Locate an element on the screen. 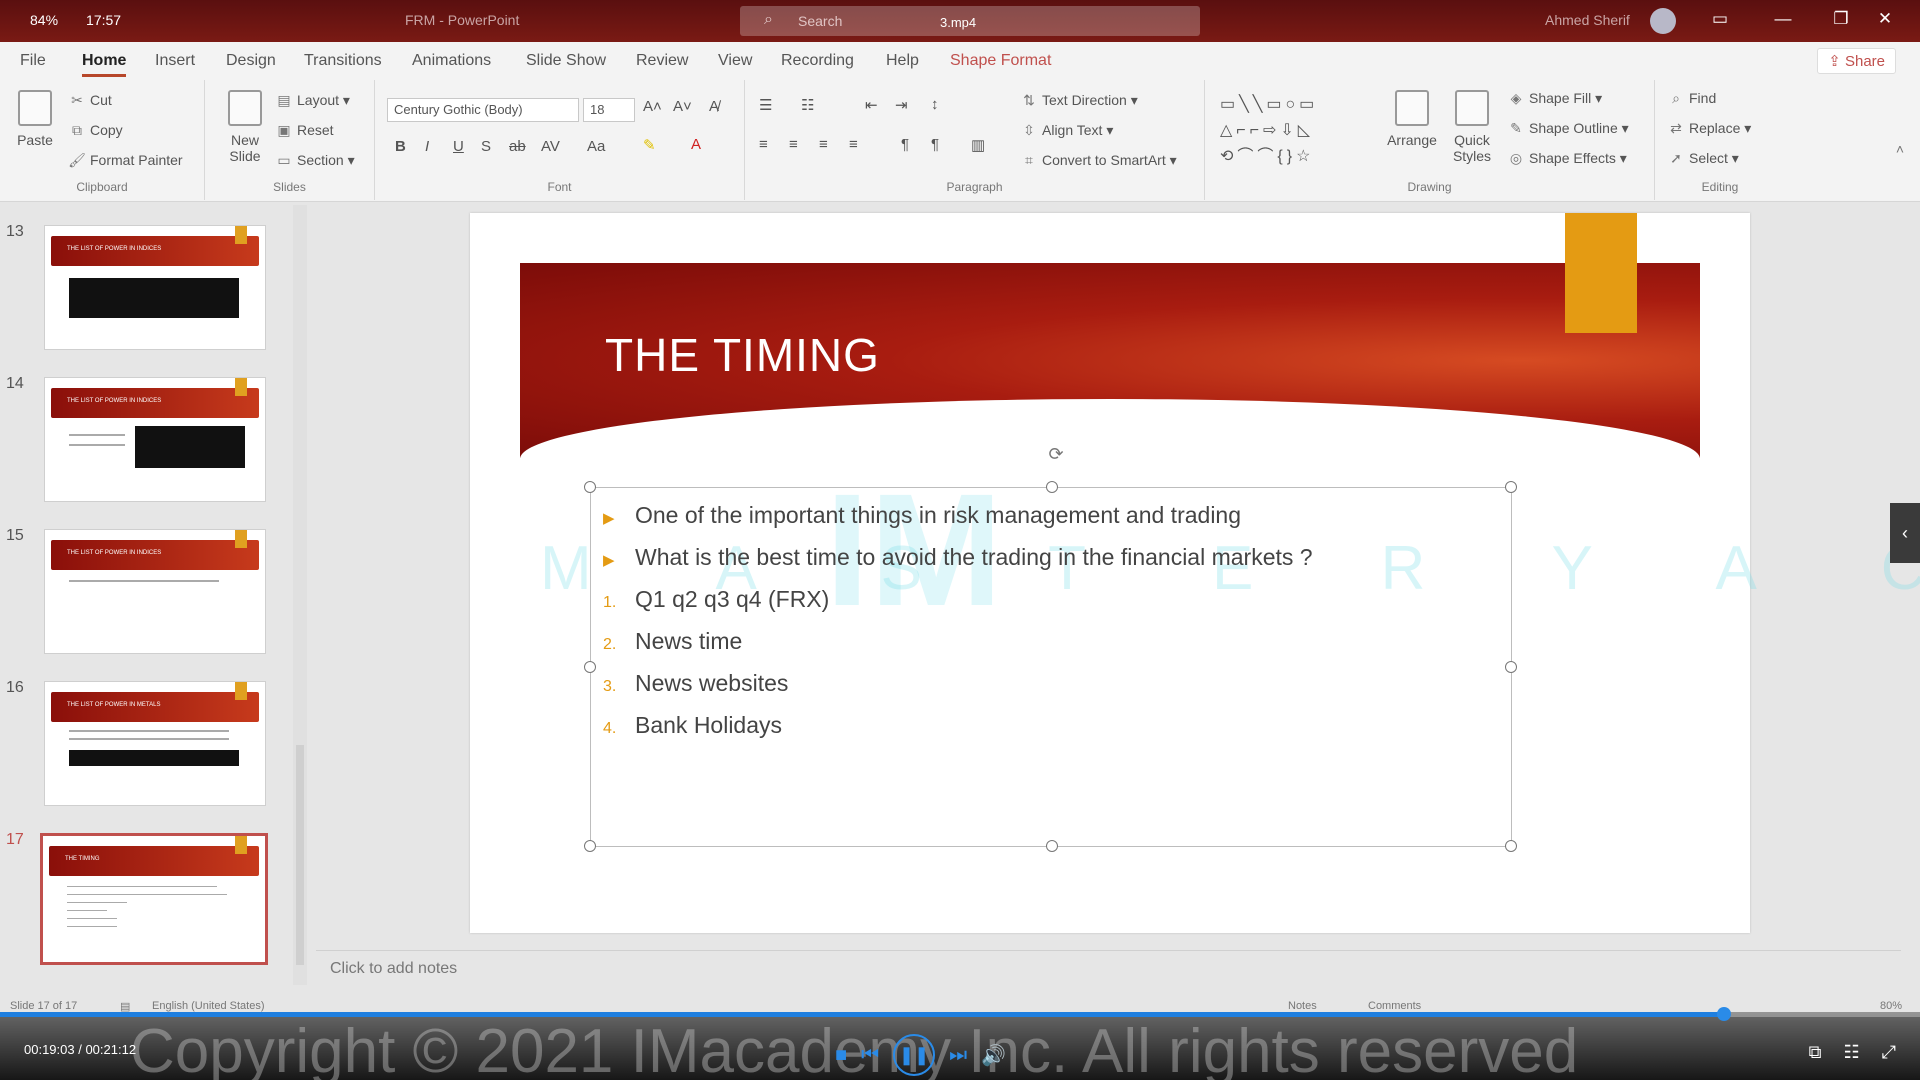 The image size is (1920, 1080). increase-font-icon: A˄ is located at coordinates (652, 106).